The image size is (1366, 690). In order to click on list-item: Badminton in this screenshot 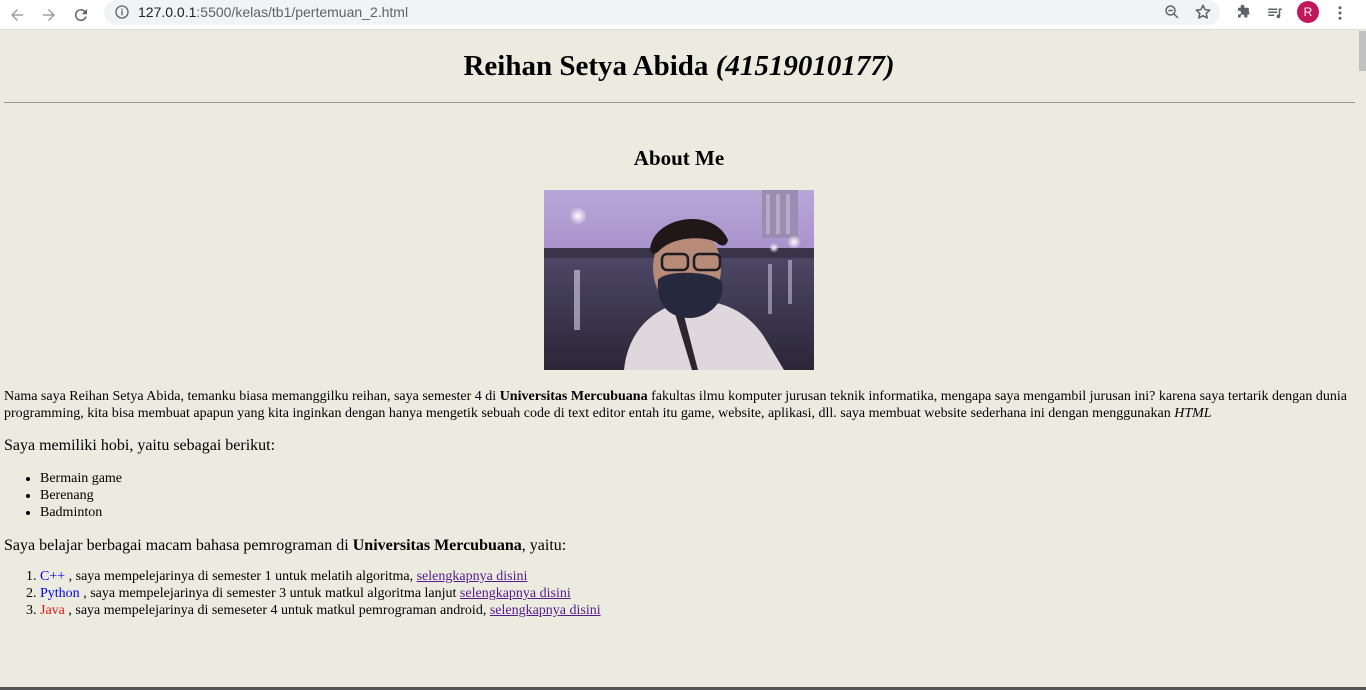, I will do `click(81, 512)`.